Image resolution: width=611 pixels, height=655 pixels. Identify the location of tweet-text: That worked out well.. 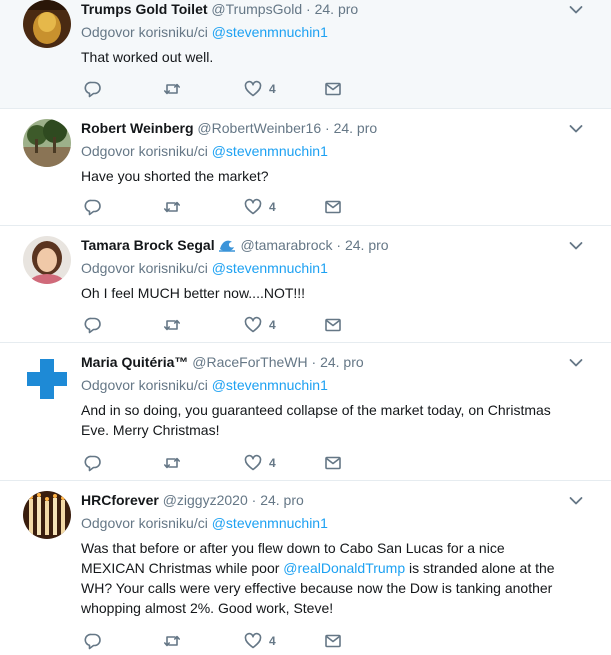
(147, 57).